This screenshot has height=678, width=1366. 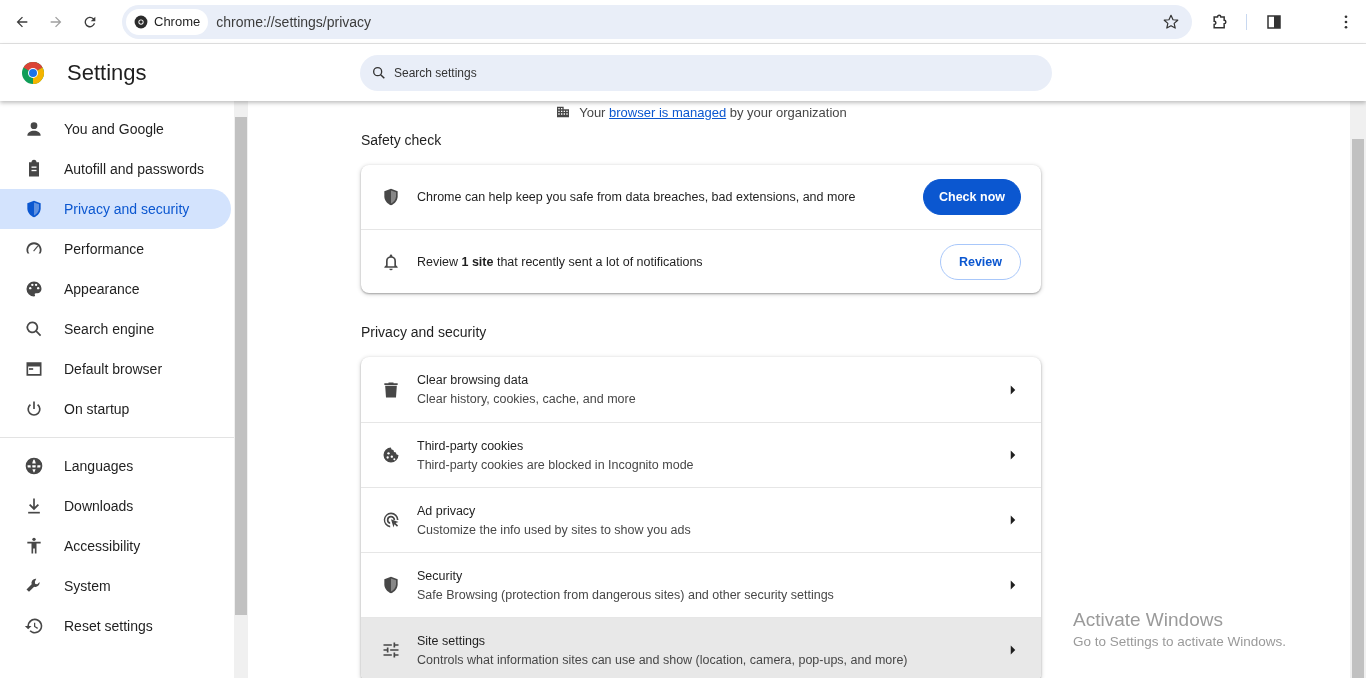 What do you see at coordinates (115, 409) in the screenshot?
I see `sidebar-item: On startup` at bounding box center [115, 409].